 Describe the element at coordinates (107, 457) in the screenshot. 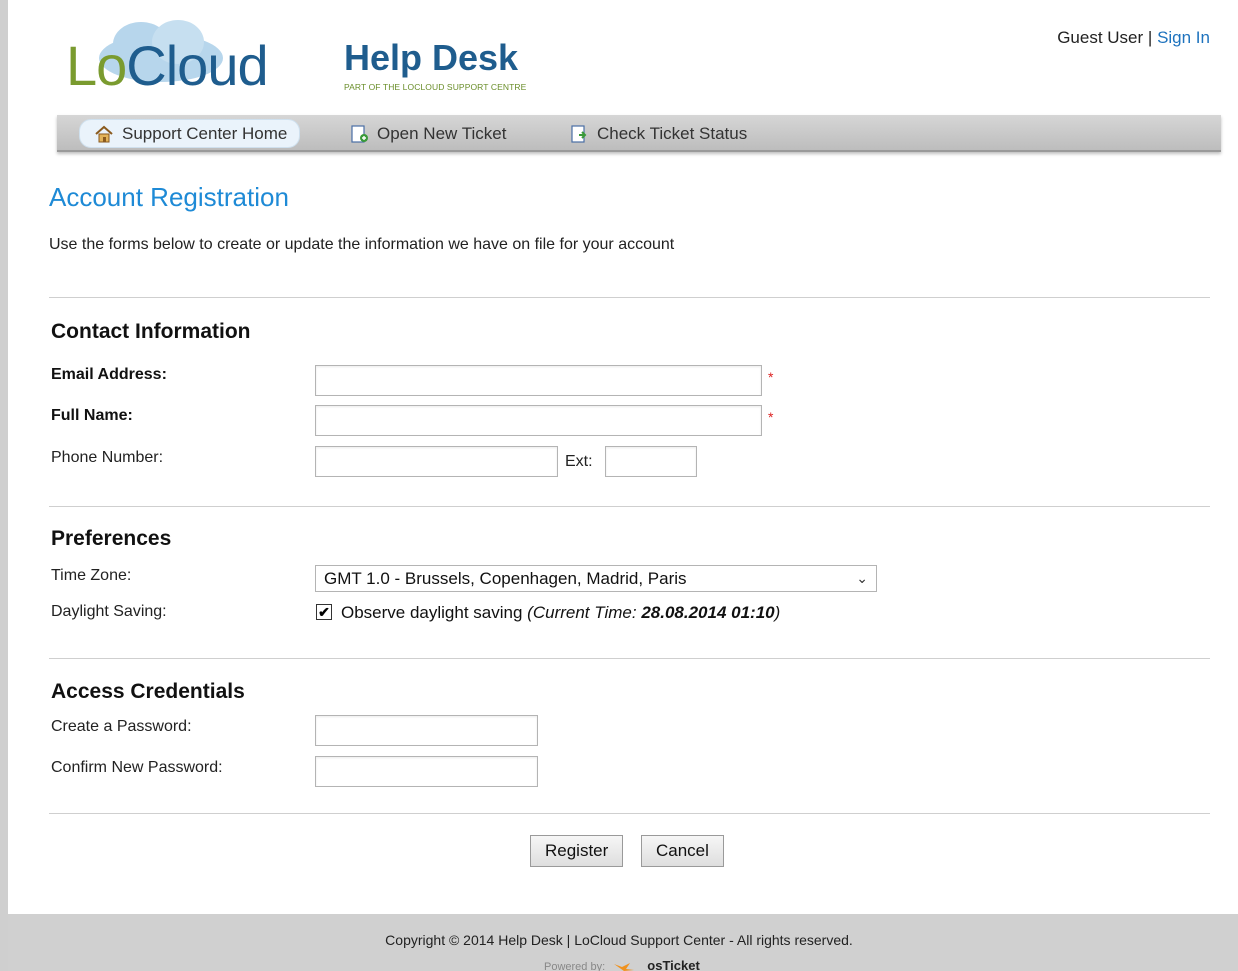

I see `phone-label: Phone Number:` at that location.